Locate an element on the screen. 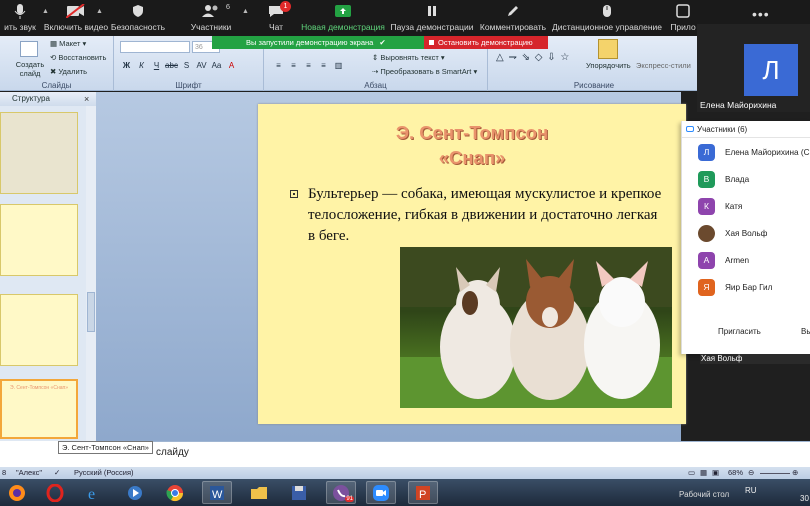 This screenshot has height=506, width=810. chat-button: 1 Чат is located at coordinates (277, 18).